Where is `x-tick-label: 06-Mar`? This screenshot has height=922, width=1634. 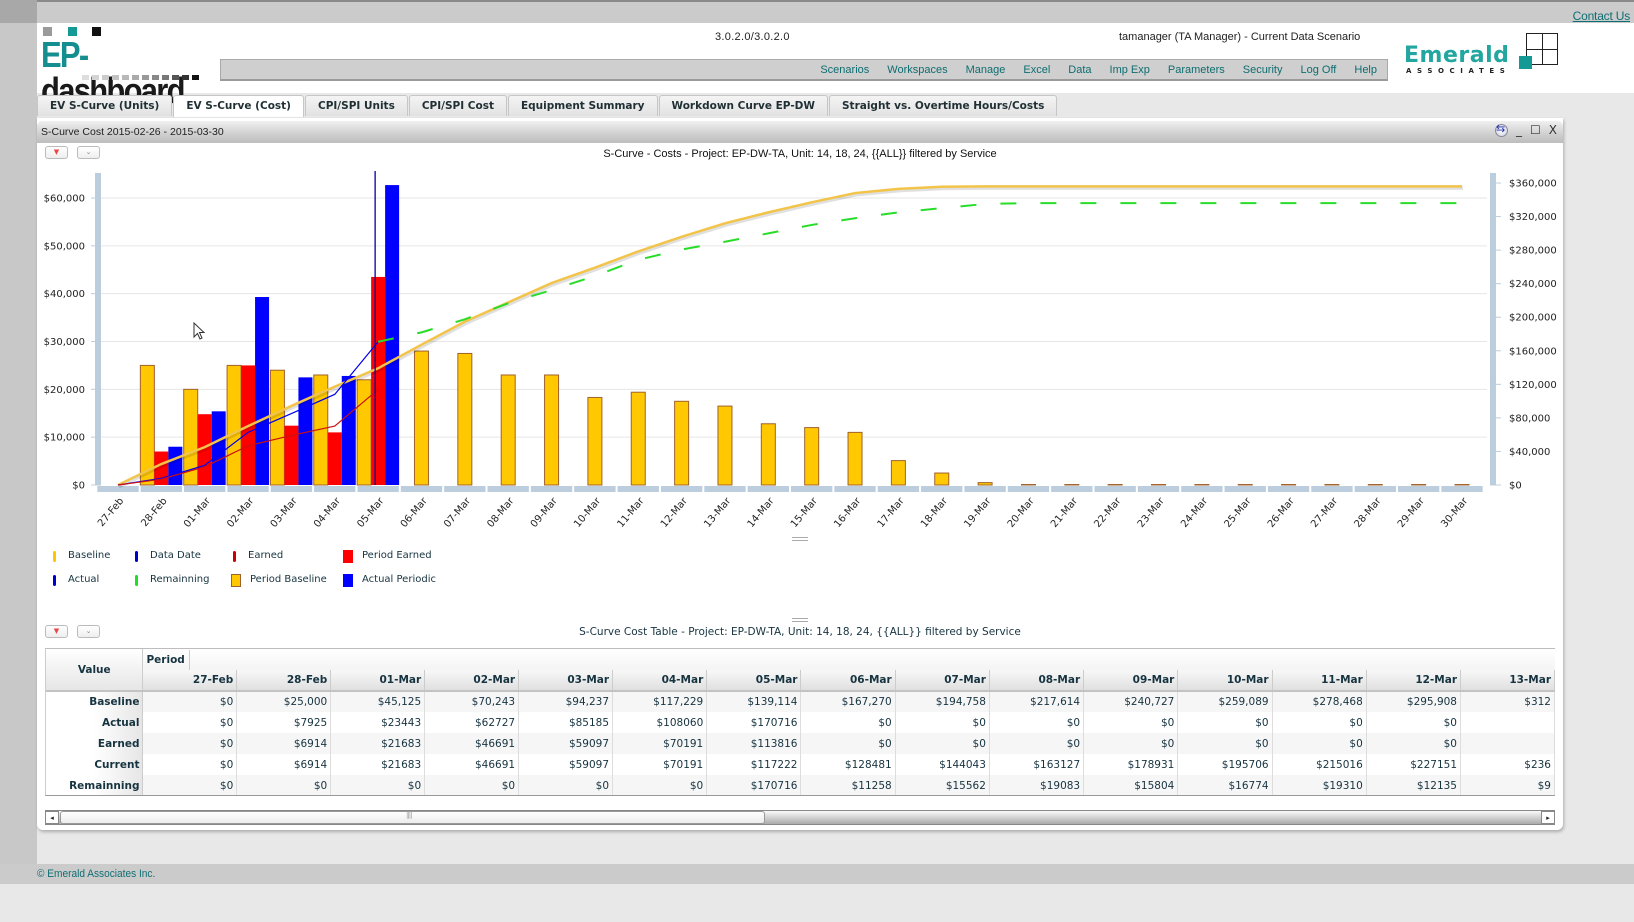
x-tick-label: 06-Mar is located at coordinates (415, 512).